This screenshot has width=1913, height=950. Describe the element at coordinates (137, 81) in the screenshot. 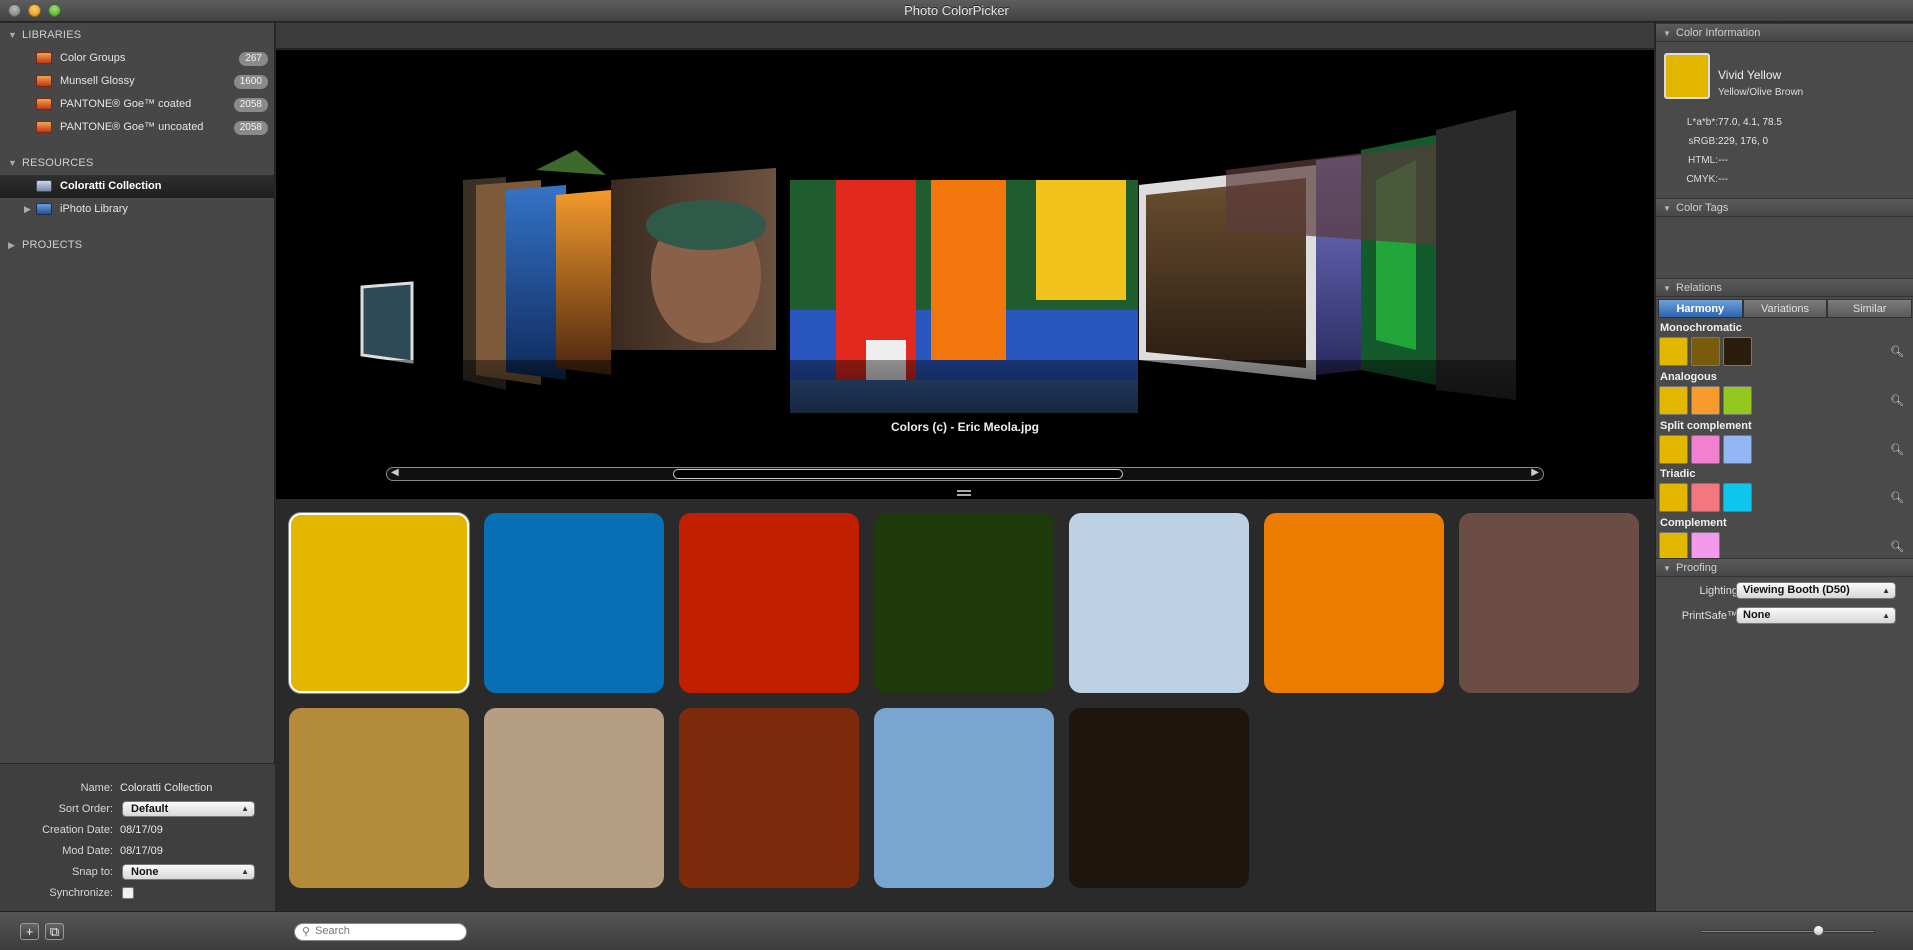

I see `sidebar-item-munsell-glossy: Munsell Glossy 1600` at that location.